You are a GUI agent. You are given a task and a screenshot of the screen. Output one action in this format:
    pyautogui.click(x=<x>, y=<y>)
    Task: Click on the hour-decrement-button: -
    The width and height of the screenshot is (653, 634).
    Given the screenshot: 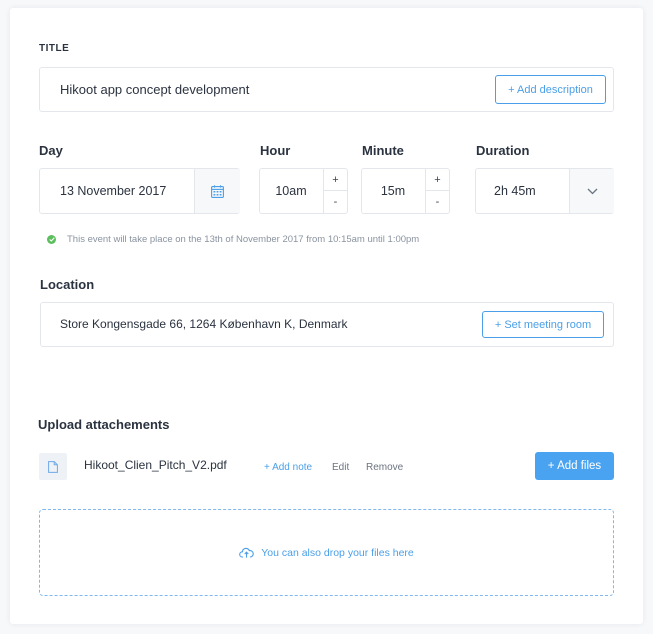 What is the action you would take?
    pyautogui.click(x=335, y=202)
    